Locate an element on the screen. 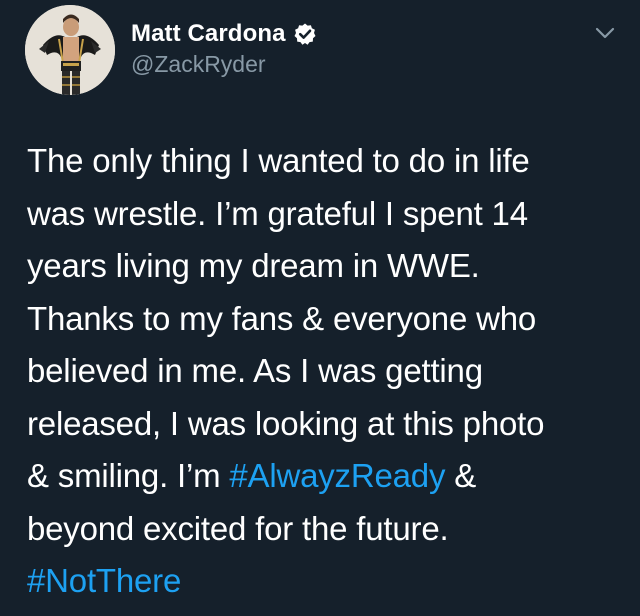 This screenshot has height=616, width=640. hashtag-link-notthere: #NotThere is located at coordinates (104, 580).